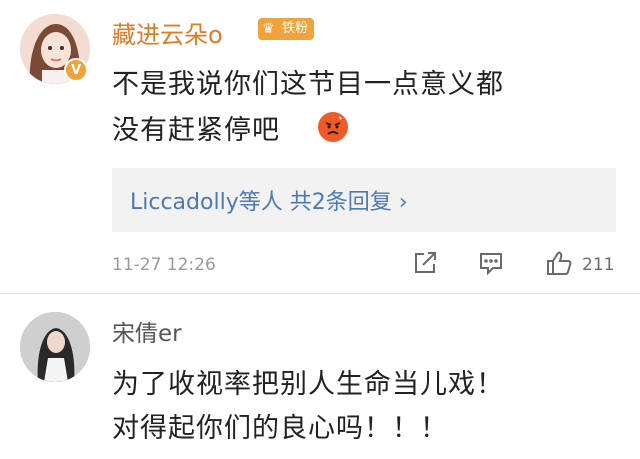  Describe the element at coordinates (320, 293) in the screenshot. I see `divider` at that location.